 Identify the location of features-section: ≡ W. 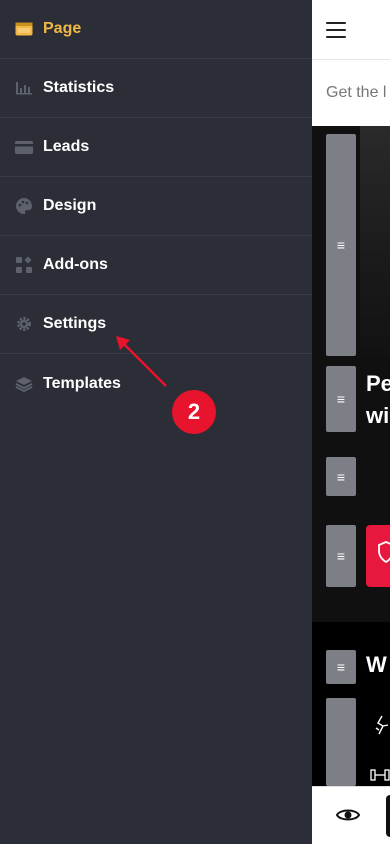
(351, 704).